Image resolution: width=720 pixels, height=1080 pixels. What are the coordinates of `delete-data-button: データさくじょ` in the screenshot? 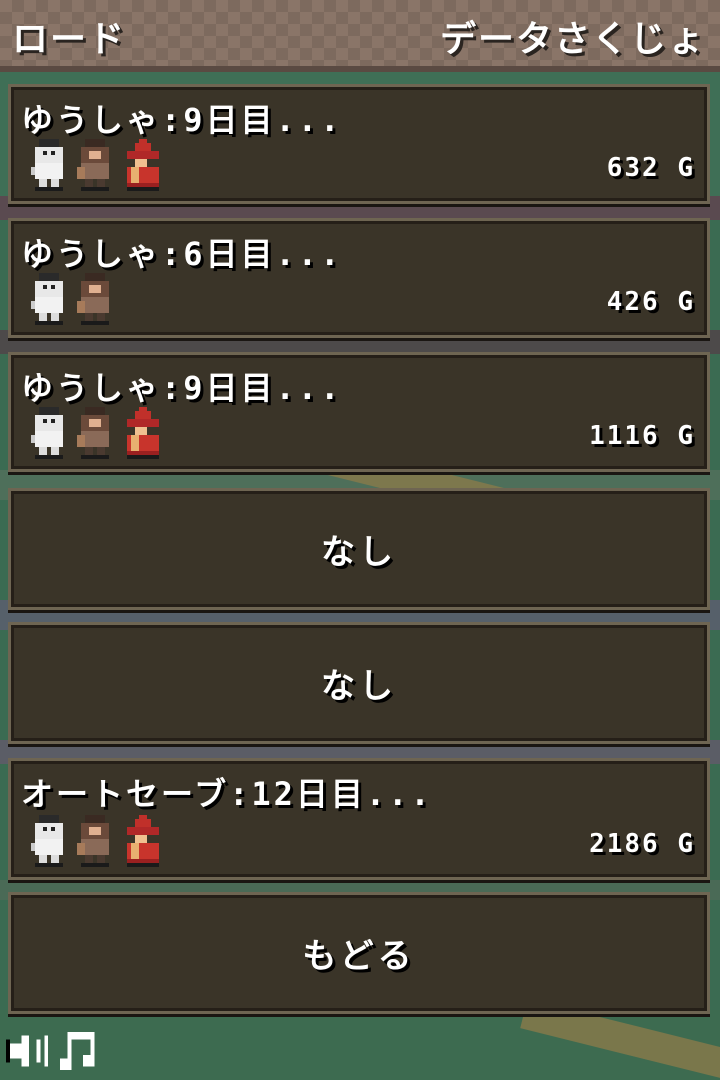 It's located at (573, 36).